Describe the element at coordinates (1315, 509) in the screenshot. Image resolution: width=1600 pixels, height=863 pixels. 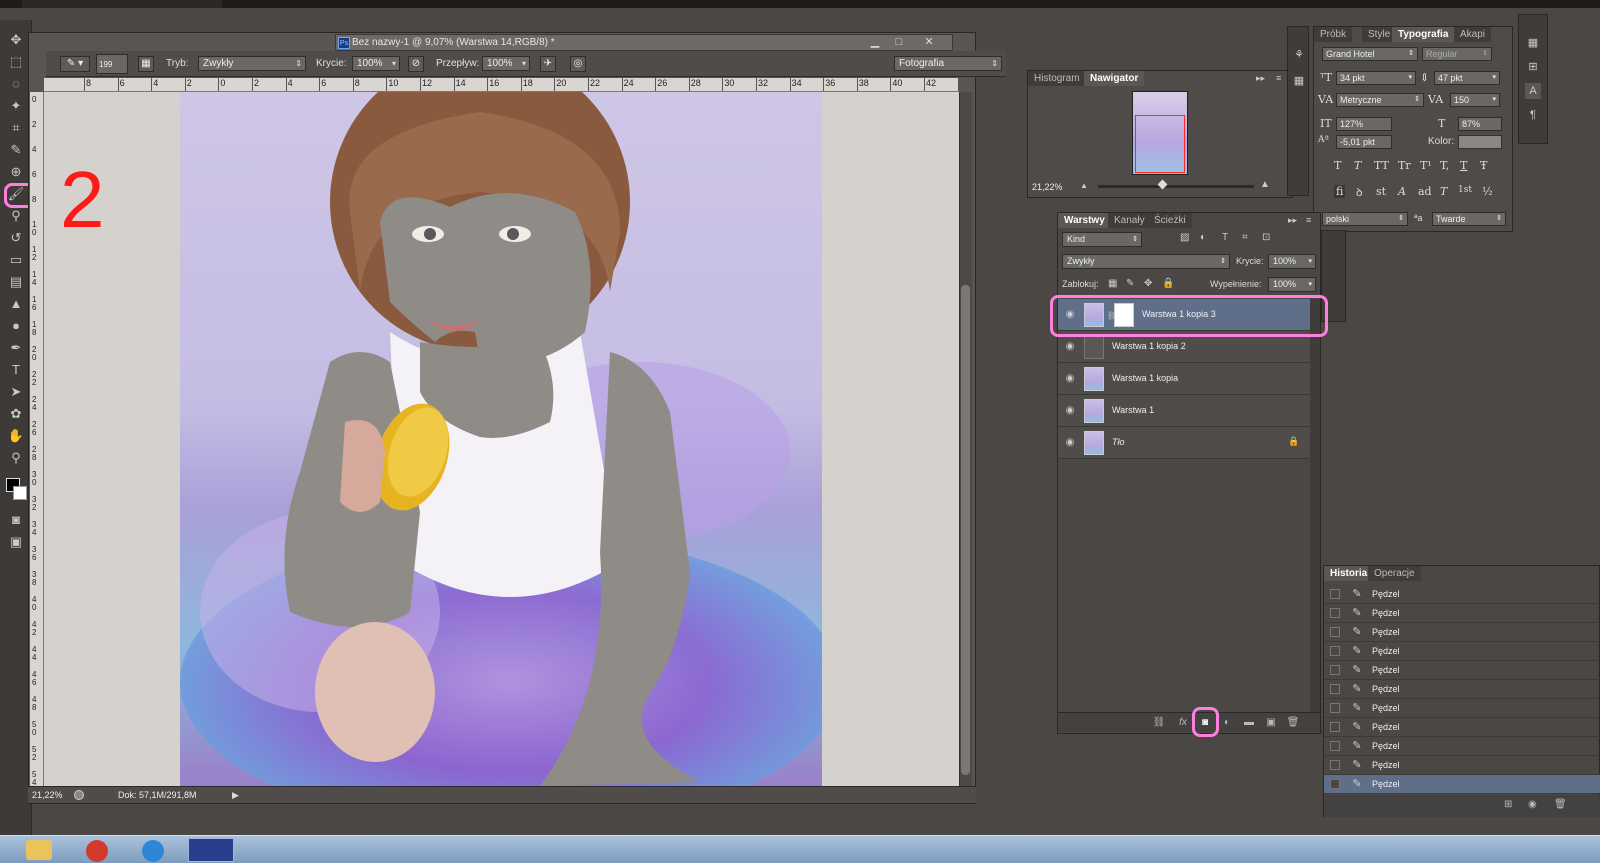
I see `layers-scrollbar` at that location.